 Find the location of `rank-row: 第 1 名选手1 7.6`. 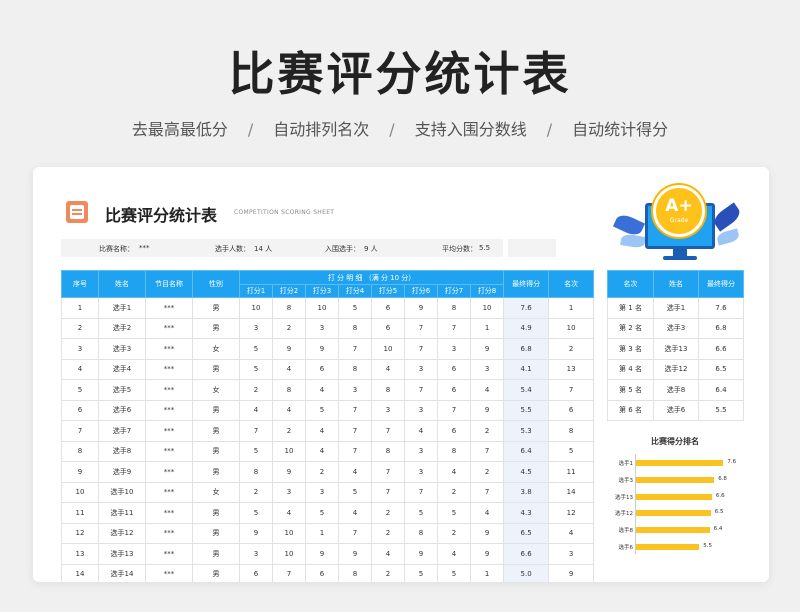

rank-row: 第 1 名选手1 7.6 is located at coordinates (675, 308).